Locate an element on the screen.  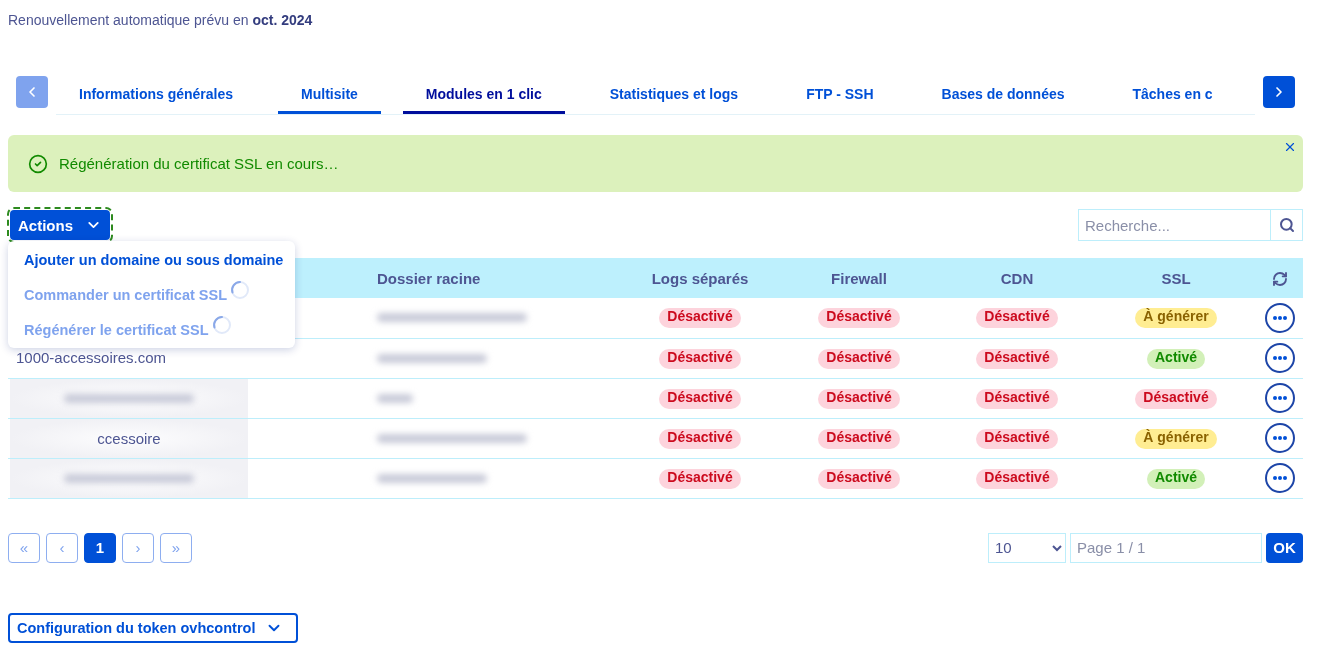
refresh-icon is located at coordinates (1279, 279).